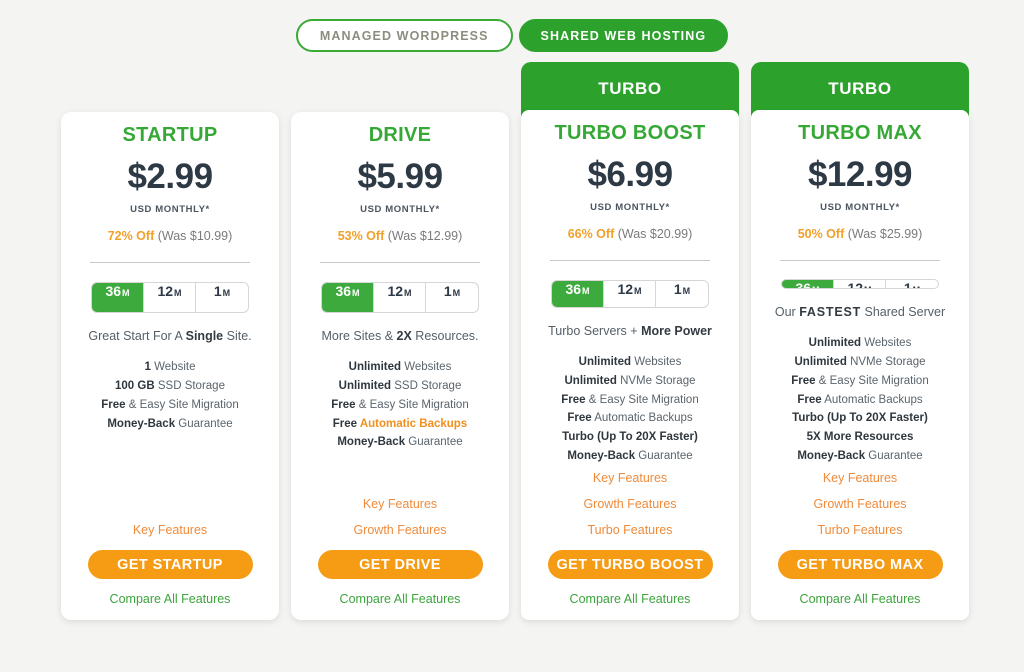 The width and height of the screenshot is (1024, 672). Describe the element at coordinates (170, 236) in the screenshot. I see `discount-line: 72% Off (Was $10.99)` at that location.